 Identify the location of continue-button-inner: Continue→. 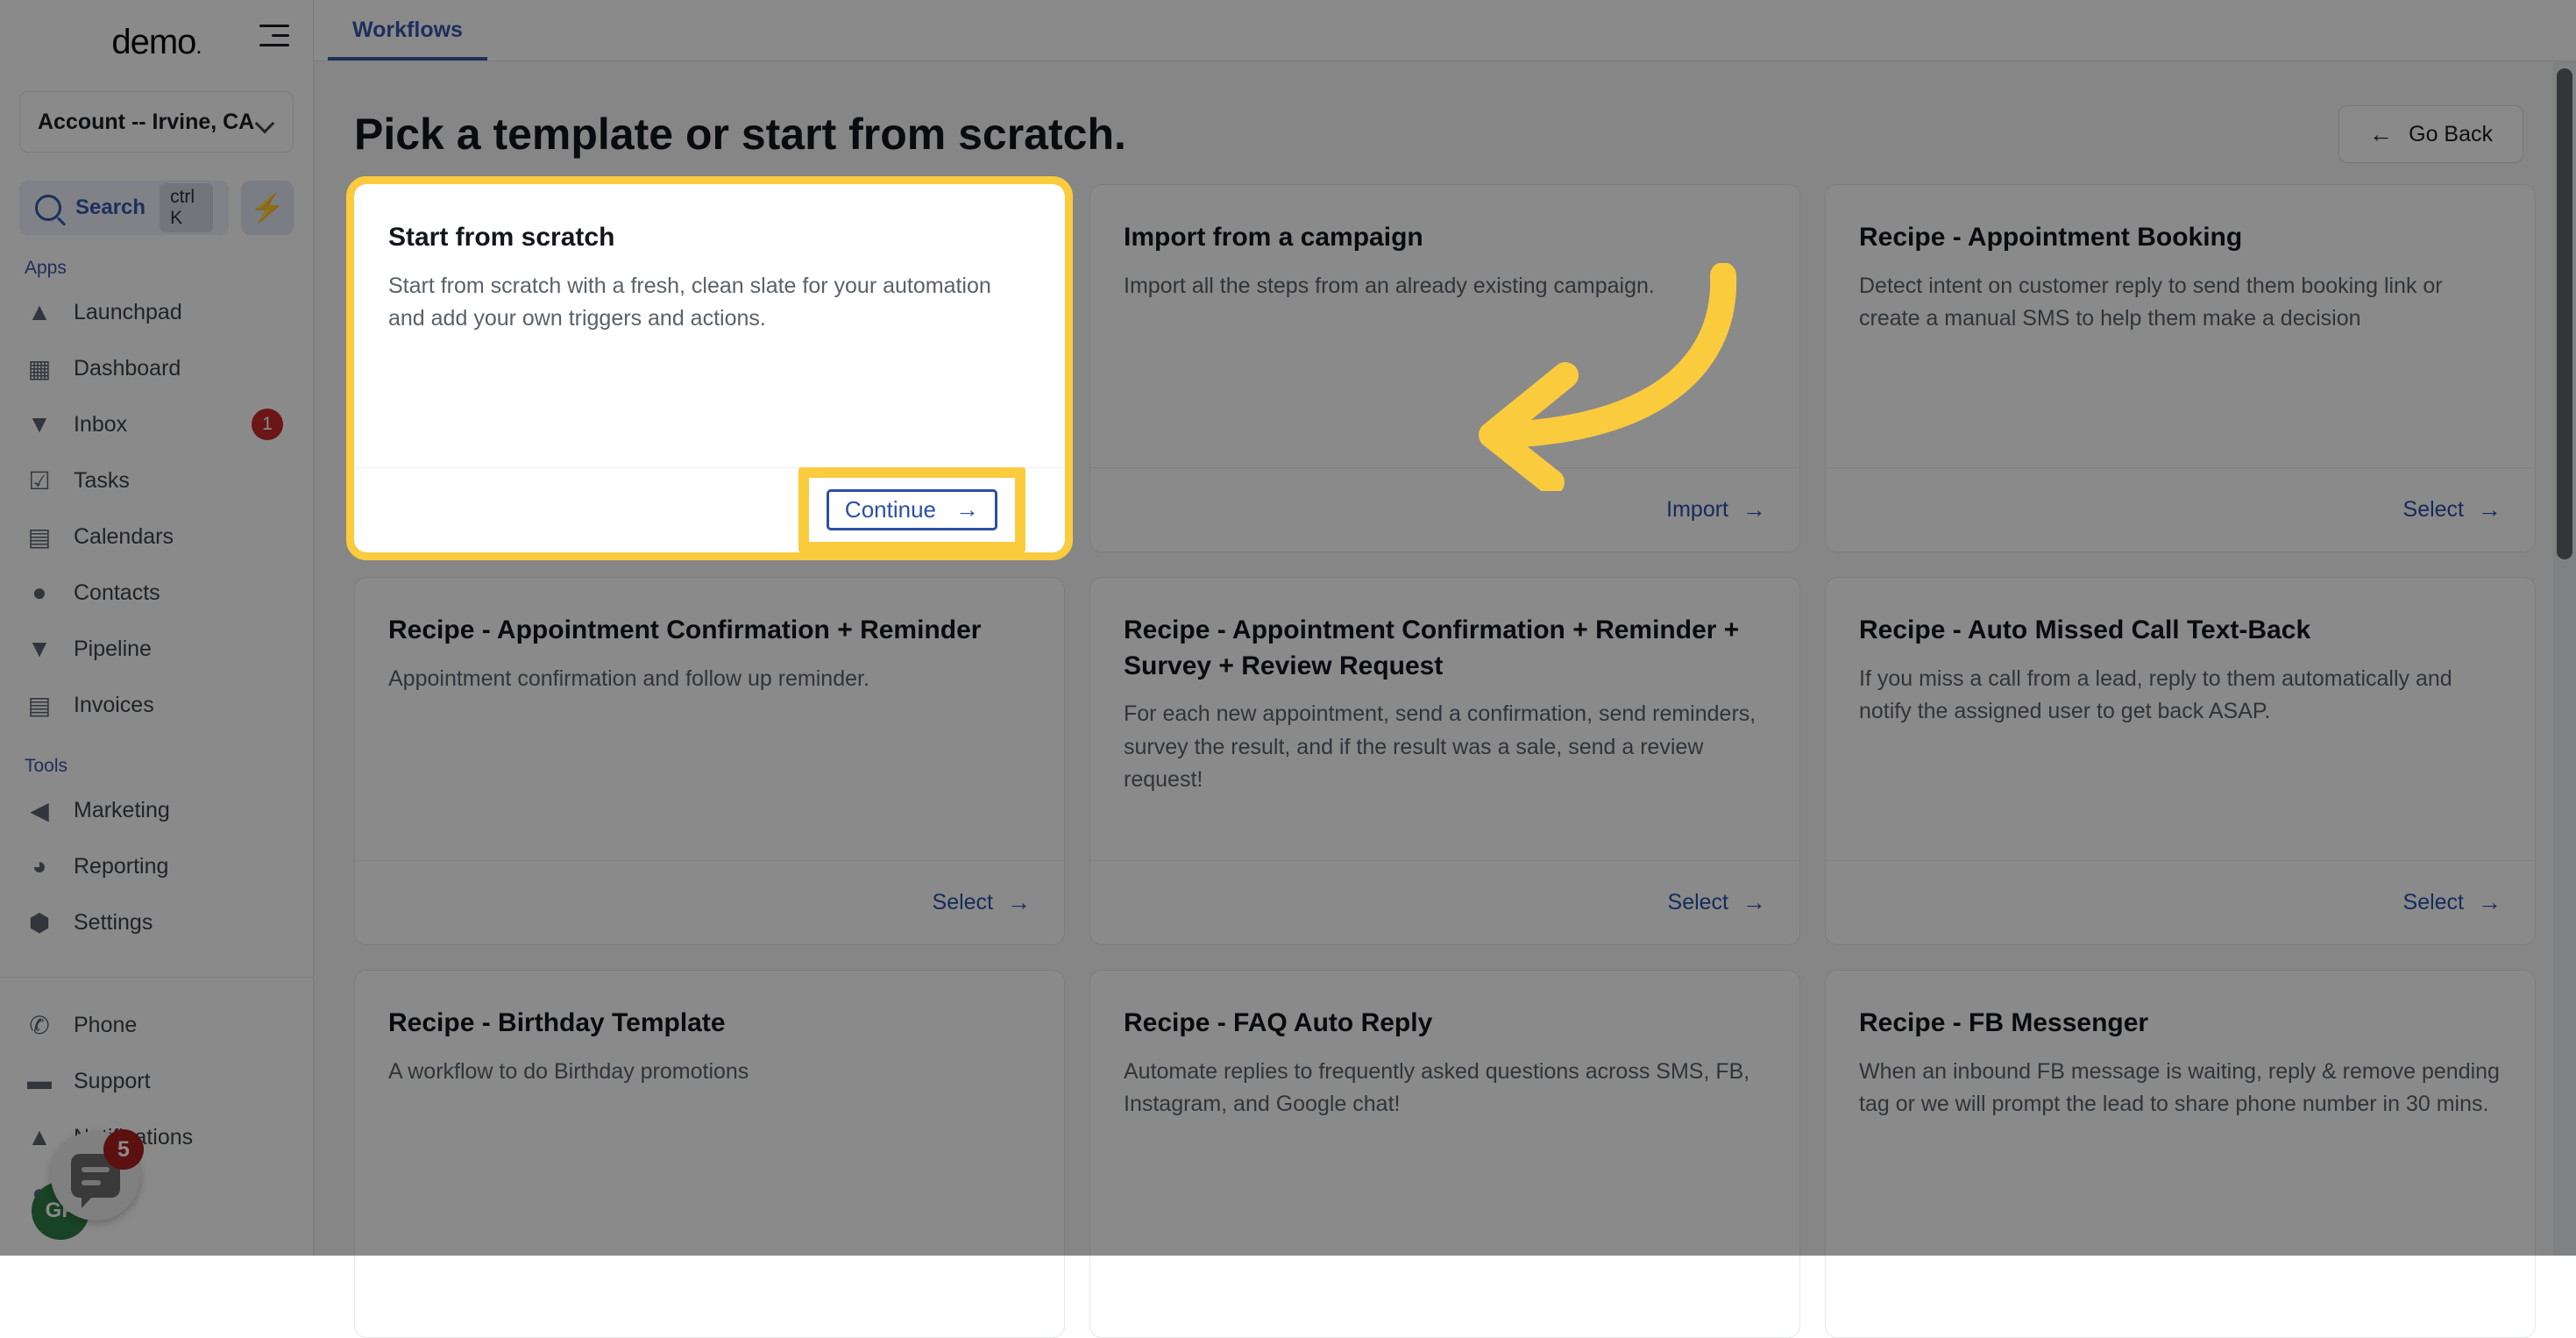
(912, 509).